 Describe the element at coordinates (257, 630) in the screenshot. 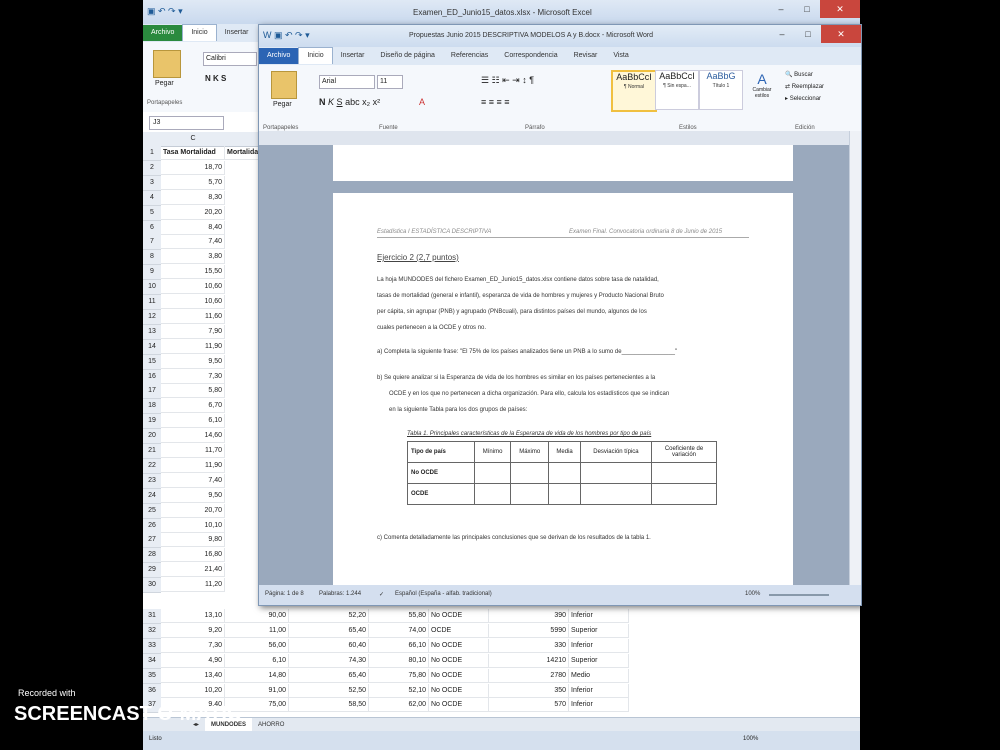

I see `table-cell: 11,00` at that location.